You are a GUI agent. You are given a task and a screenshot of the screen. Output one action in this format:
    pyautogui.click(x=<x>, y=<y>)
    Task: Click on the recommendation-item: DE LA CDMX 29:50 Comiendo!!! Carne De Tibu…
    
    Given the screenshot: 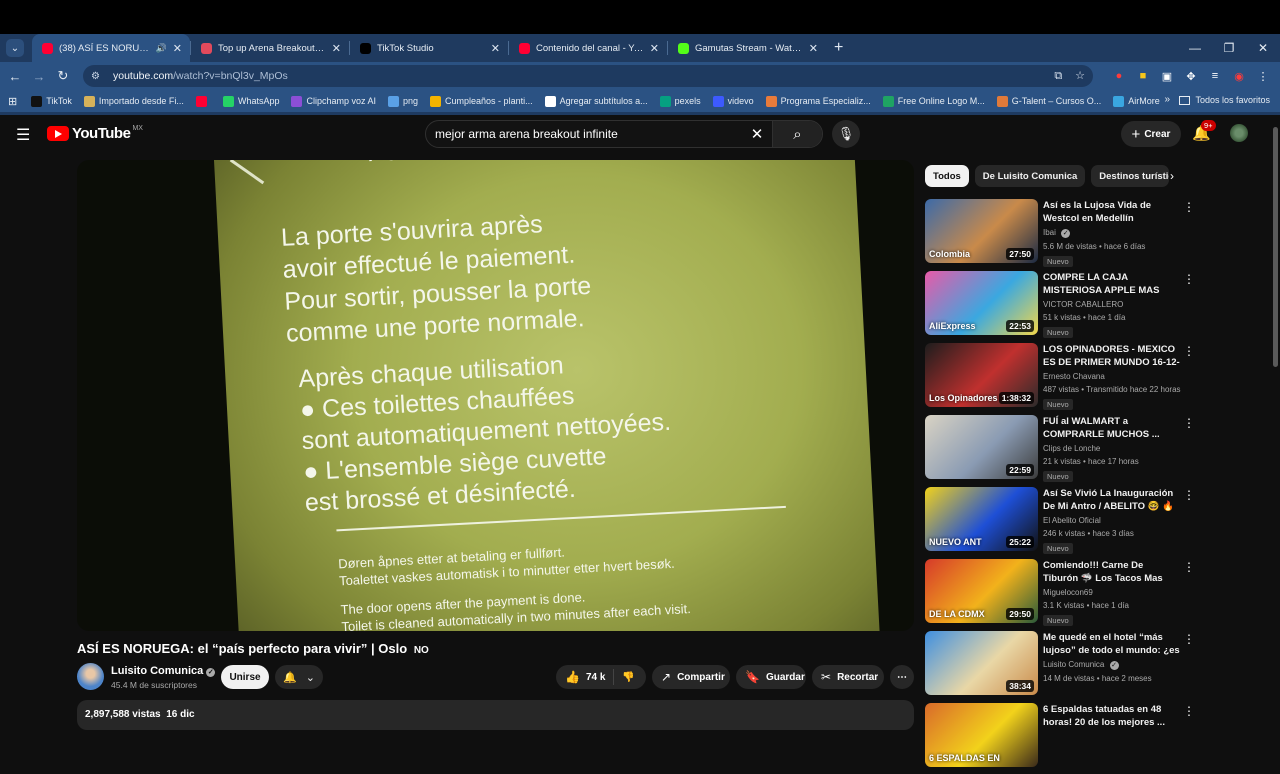 What is the action you would take?
    pyautogui.click(x=1060, y=594)
    